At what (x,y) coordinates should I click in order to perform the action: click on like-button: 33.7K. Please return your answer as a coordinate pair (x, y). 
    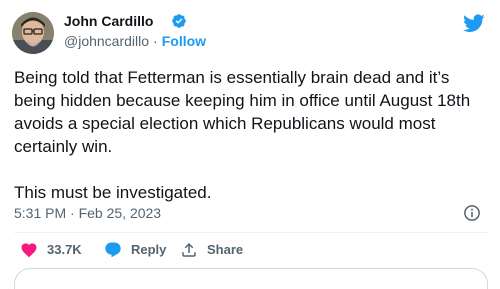
    Looking at the image, I should click on (51, 250).